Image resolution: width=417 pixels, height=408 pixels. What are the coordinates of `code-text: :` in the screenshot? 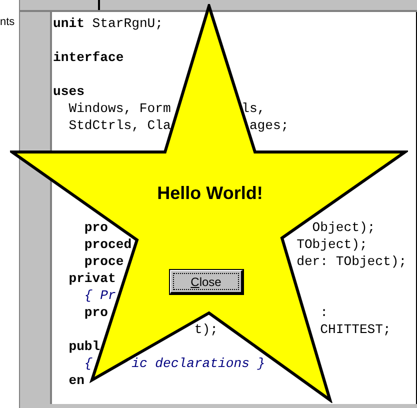 It's located at (323, 312).